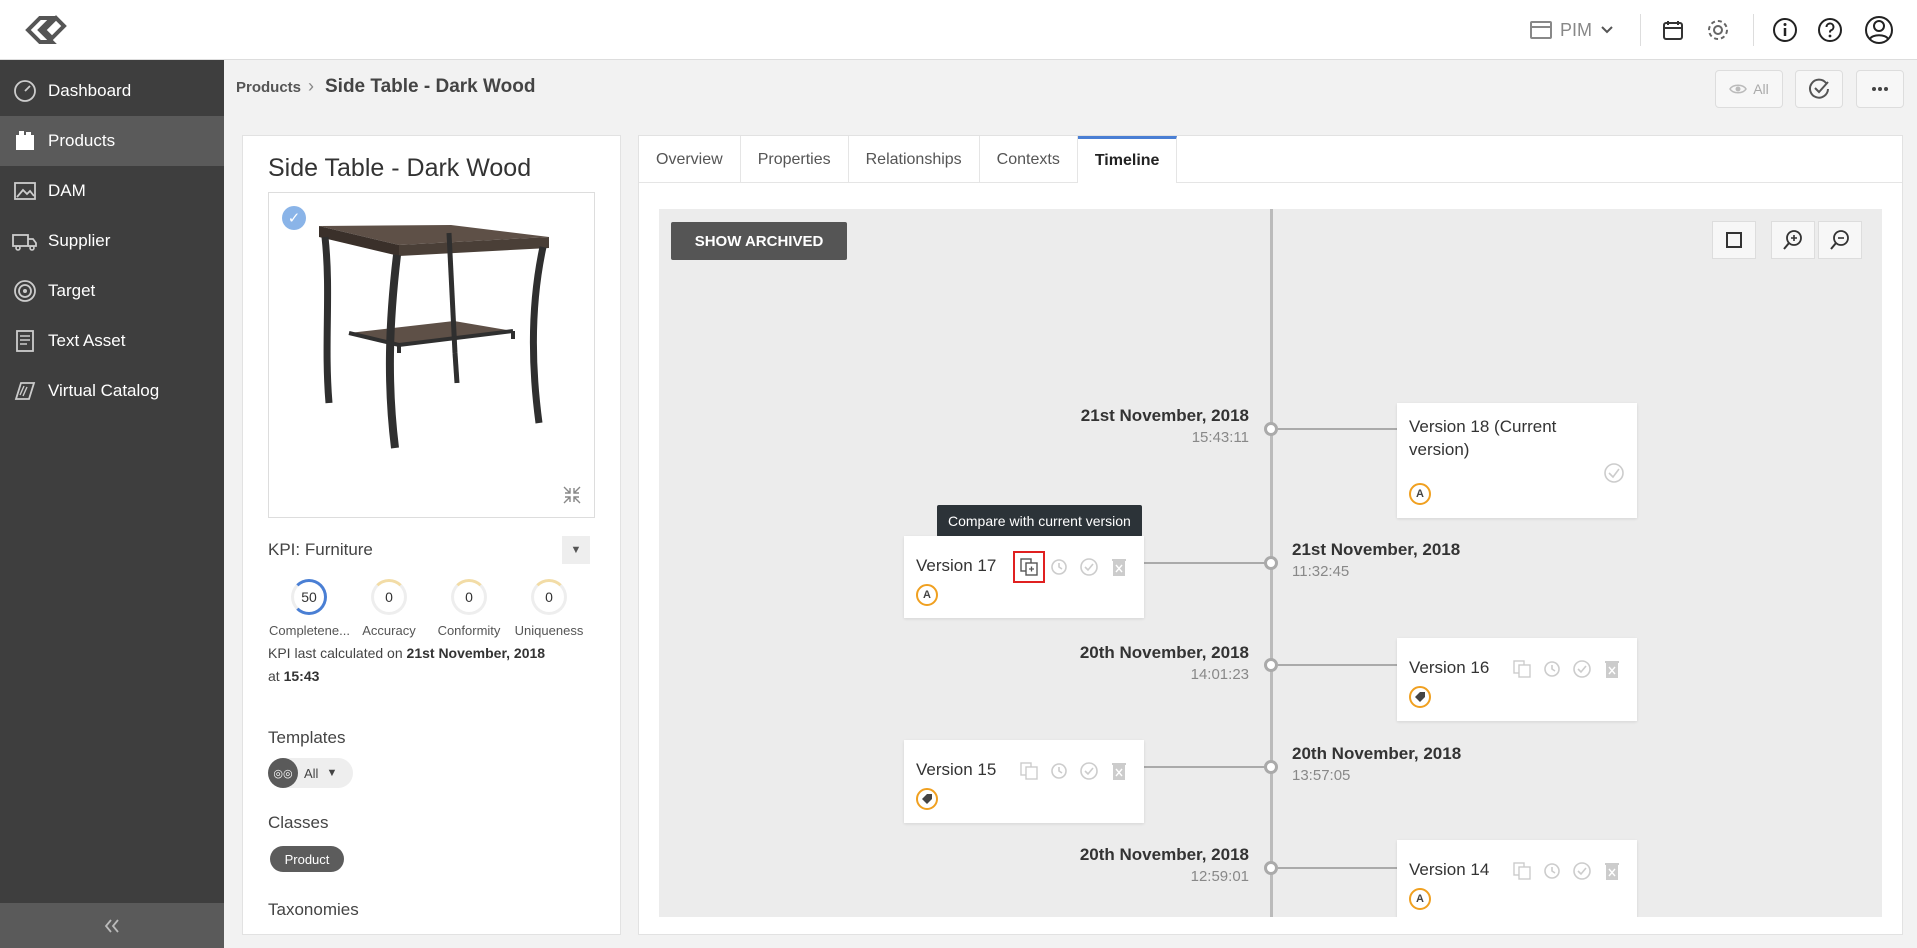 Image resolution: width=1917 pixels, height=948 pixels. Describe the element at coordinates (1749, 89) in the screenshot. I see `visibility-filter-button: All` at that location.